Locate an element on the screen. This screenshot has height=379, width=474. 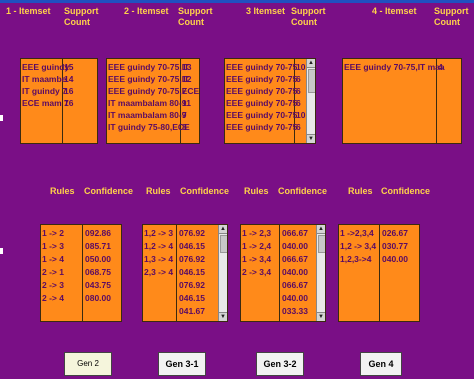
confidence-value: 080.00 is located at coordinates (98, 298).